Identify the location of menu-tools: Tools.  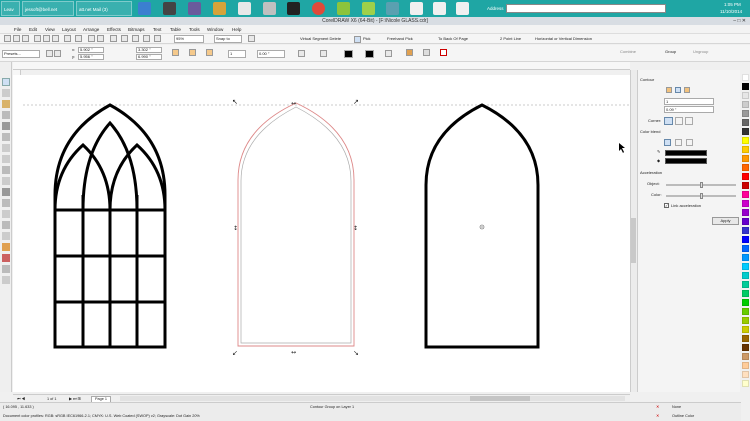
(194, 29).